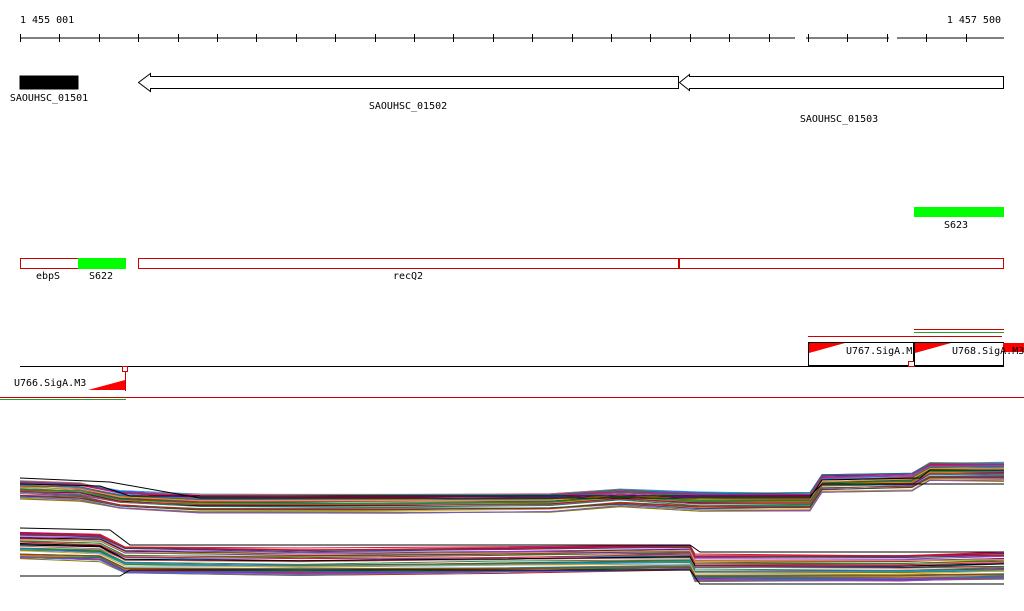 The image size is (1024, 611). Describe the element at coordinates (512, 487) in the screenshot. I see `coverage-track-upper` at that location.